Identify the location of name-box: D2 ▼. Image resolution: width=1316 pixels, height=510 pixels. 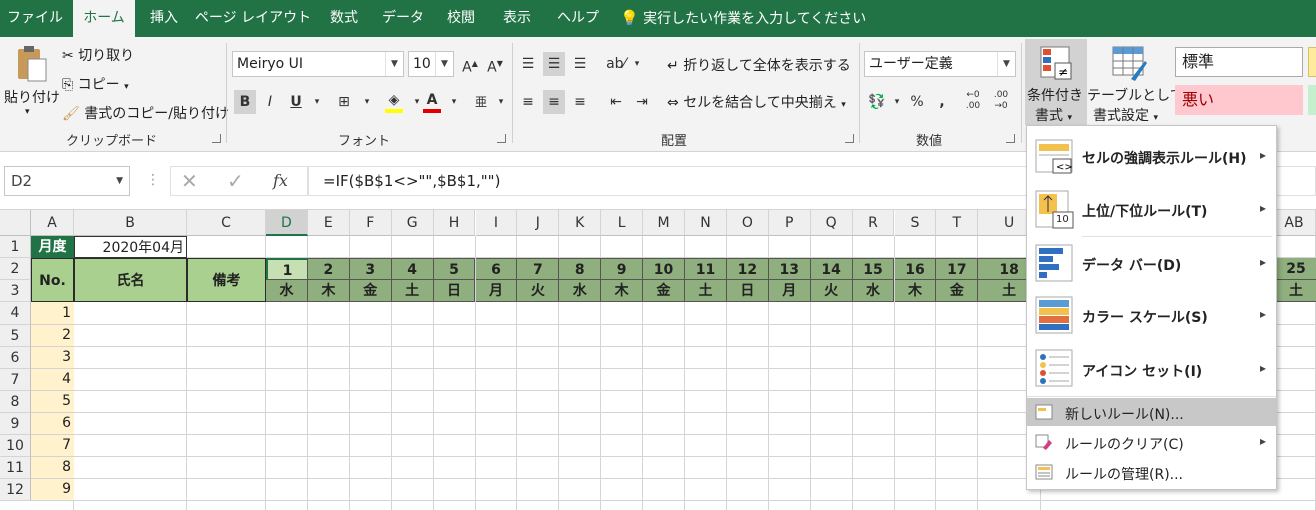
(67, 181).